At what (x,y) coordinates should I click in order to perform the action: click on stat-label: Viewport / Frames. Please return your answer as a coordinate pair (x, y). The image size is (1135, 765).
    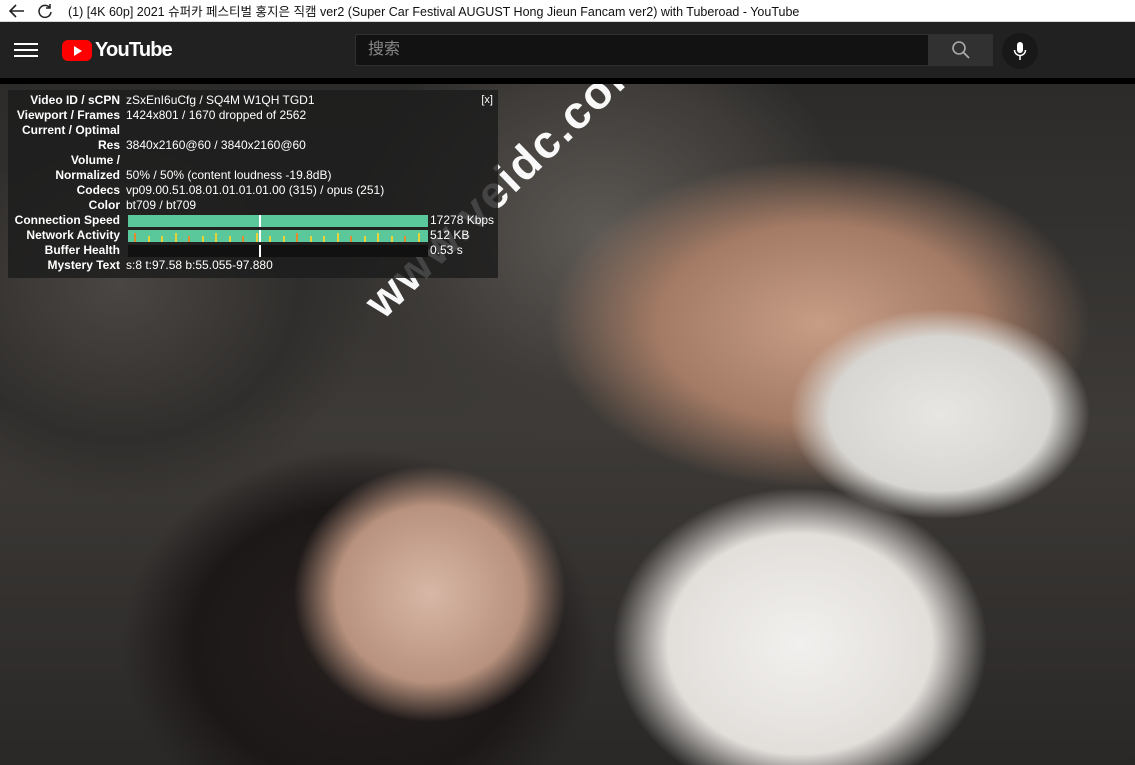
    Looking at the image, I should click on (68, 115).